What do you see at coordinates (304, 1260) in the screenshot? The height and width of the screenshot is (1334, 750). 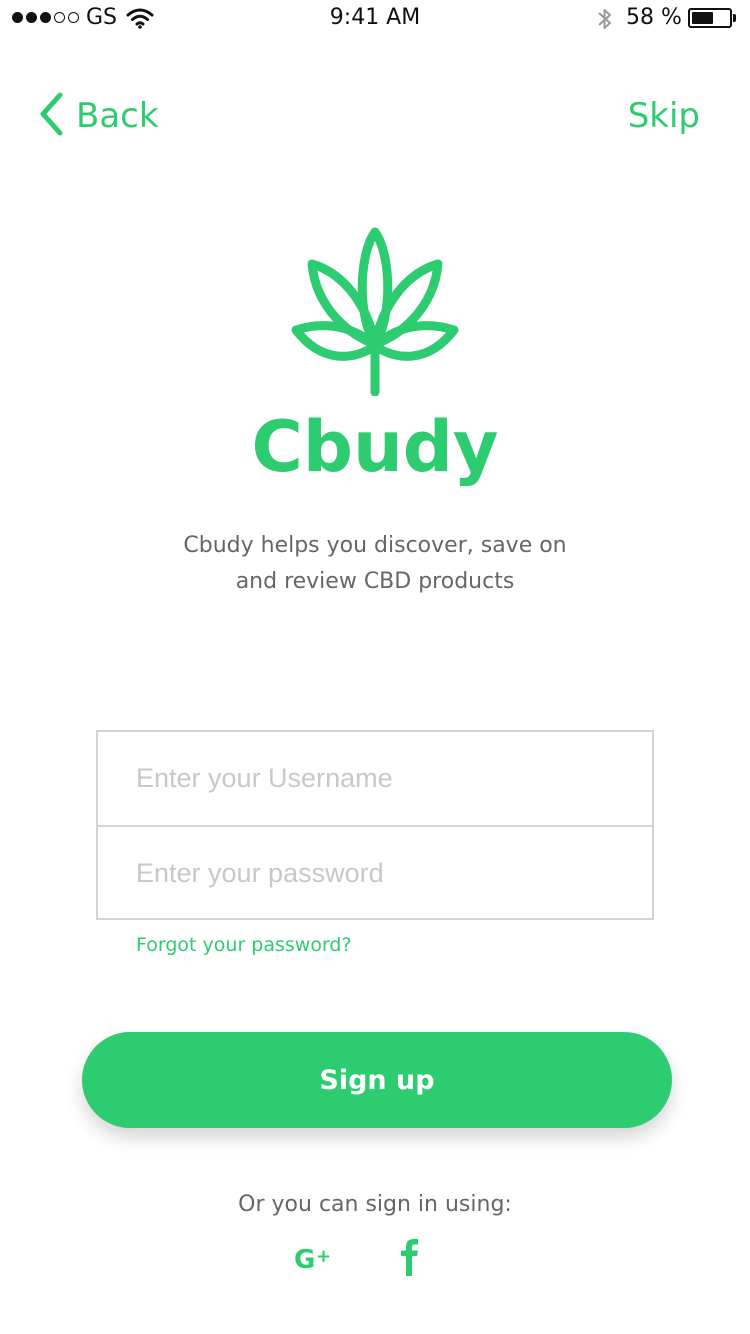 I see `svg-text: G` at bounding box center [304, 1260].